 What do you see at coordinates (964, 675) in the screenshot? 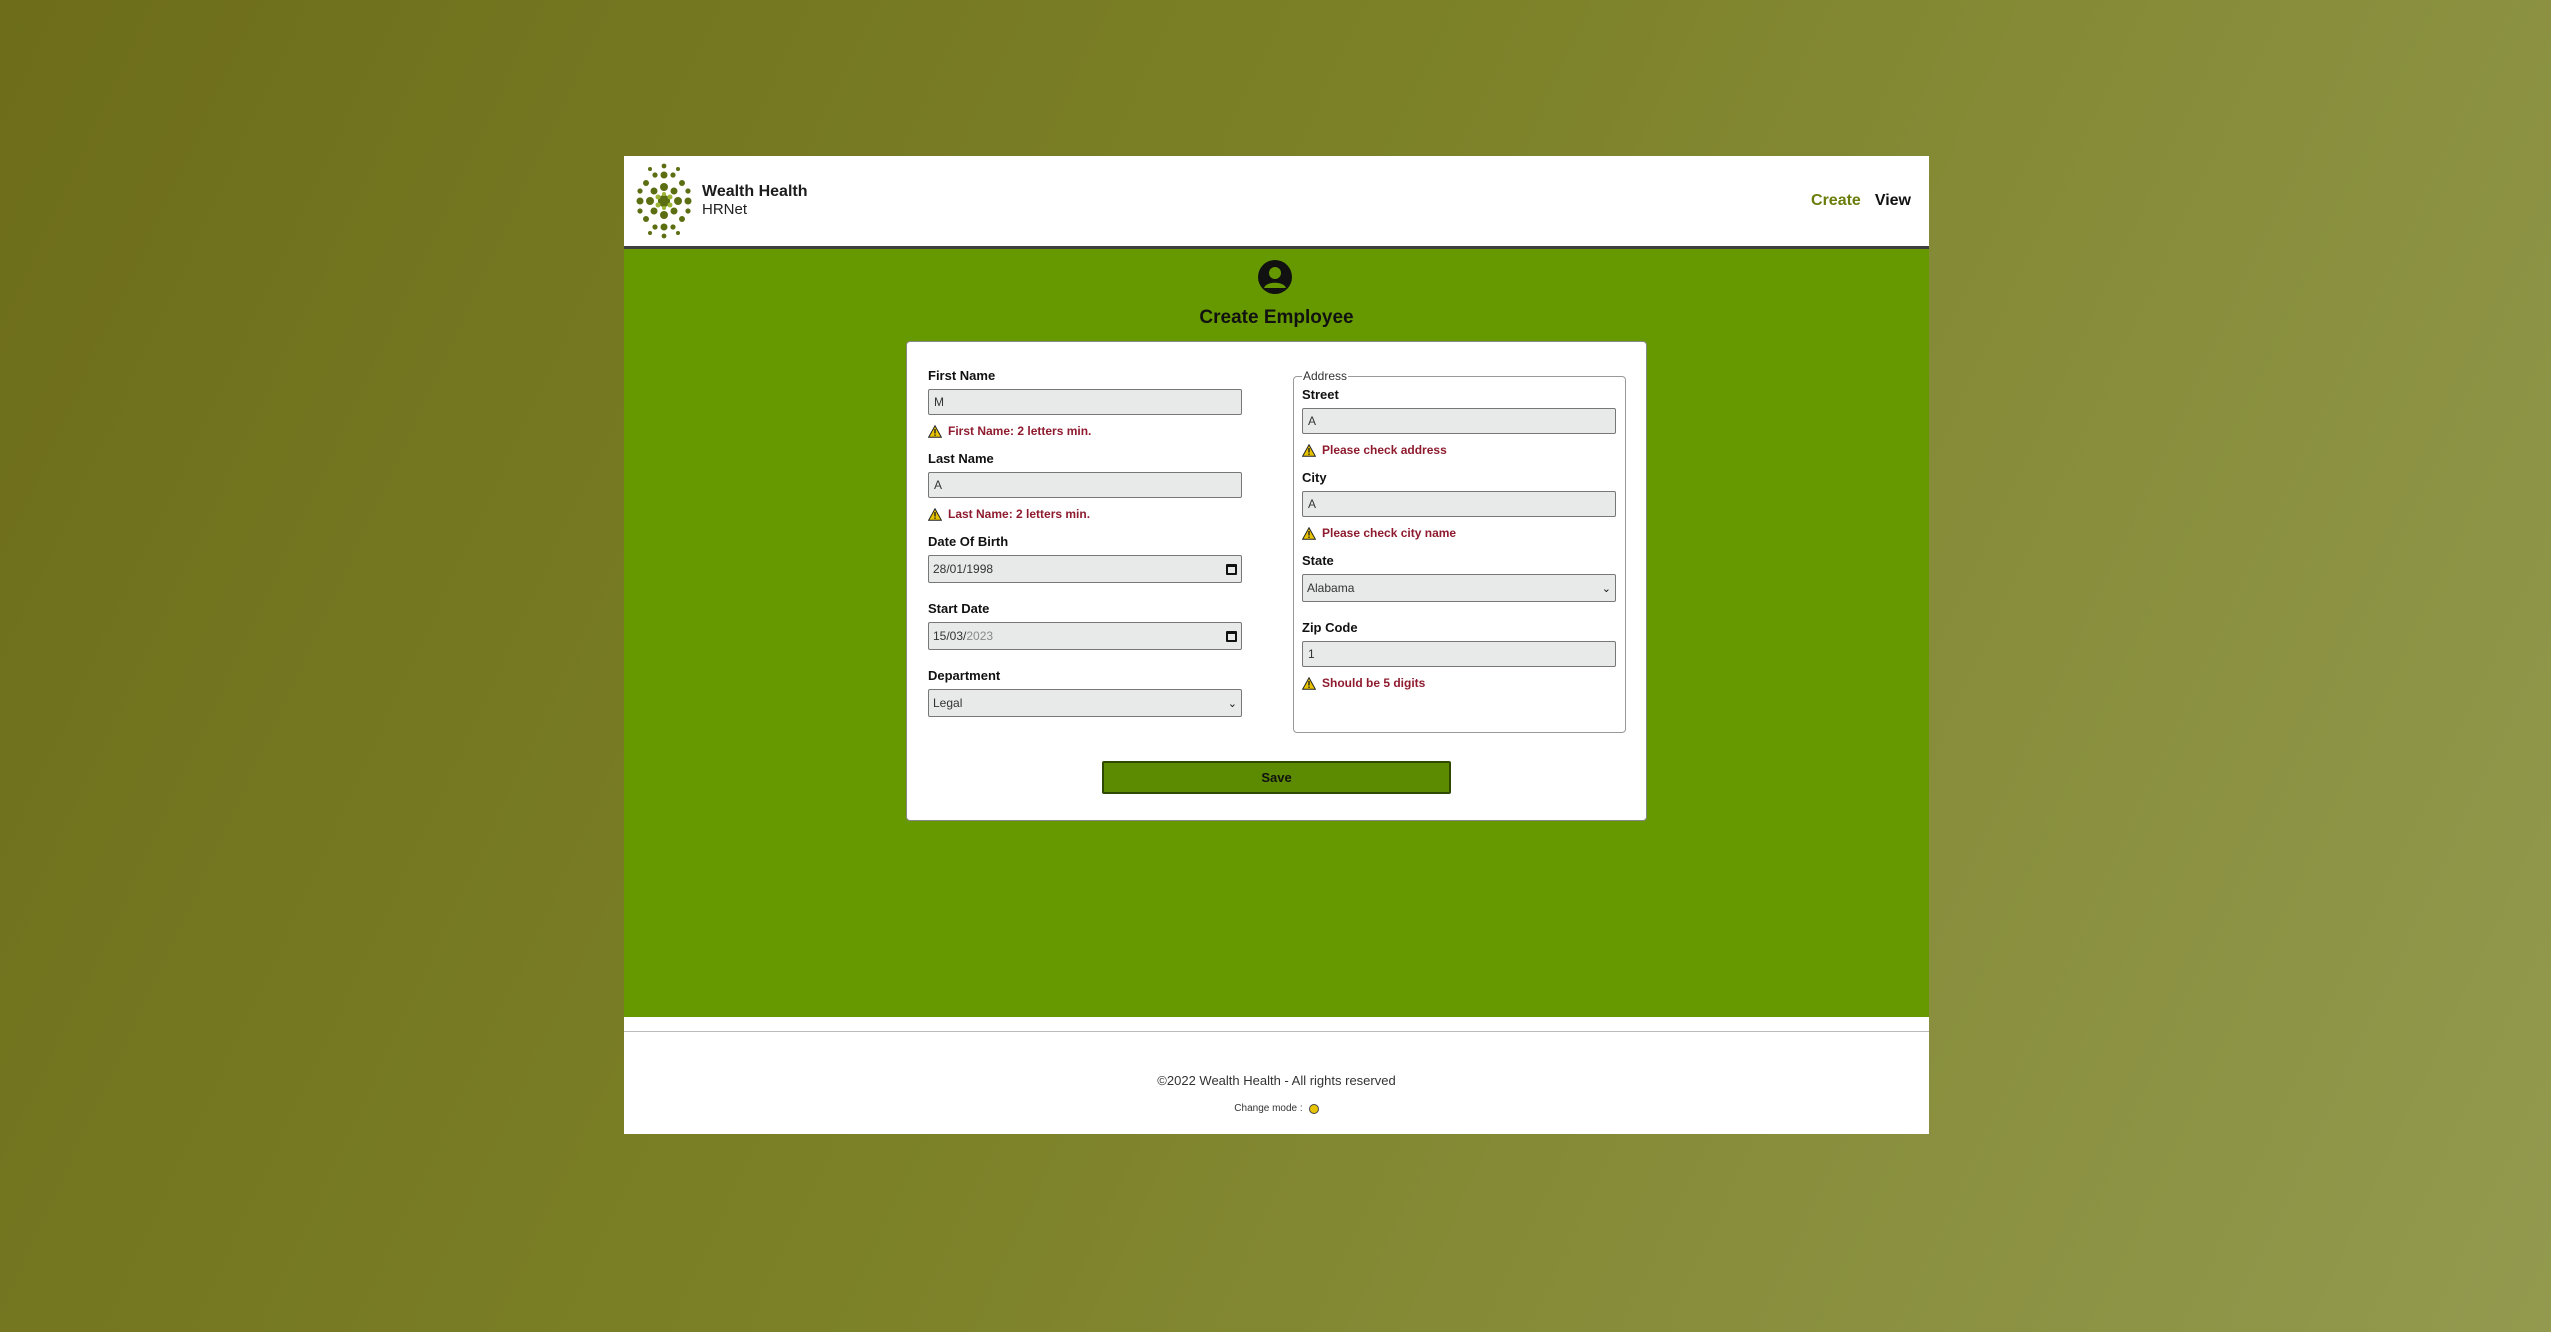
I see `department-label: Department` at bounding box center [964, 675].